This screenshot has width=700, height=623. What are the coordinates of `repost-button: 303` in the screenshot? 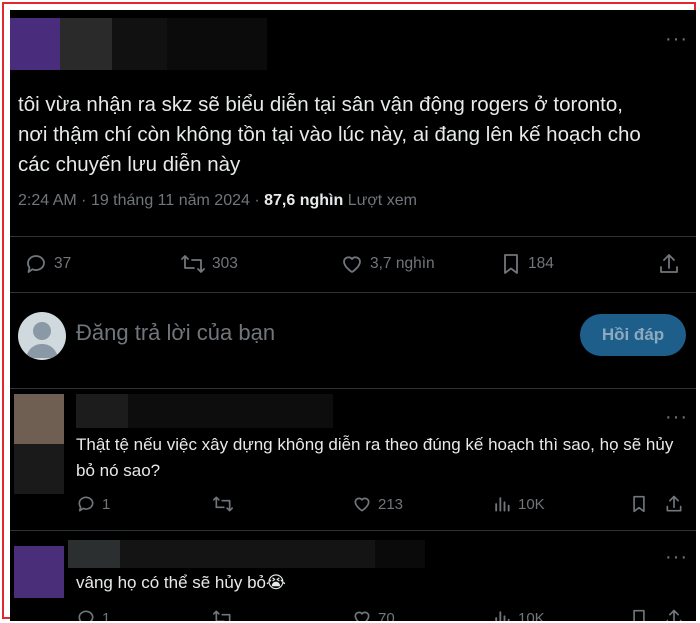 It's located at (209, 264).